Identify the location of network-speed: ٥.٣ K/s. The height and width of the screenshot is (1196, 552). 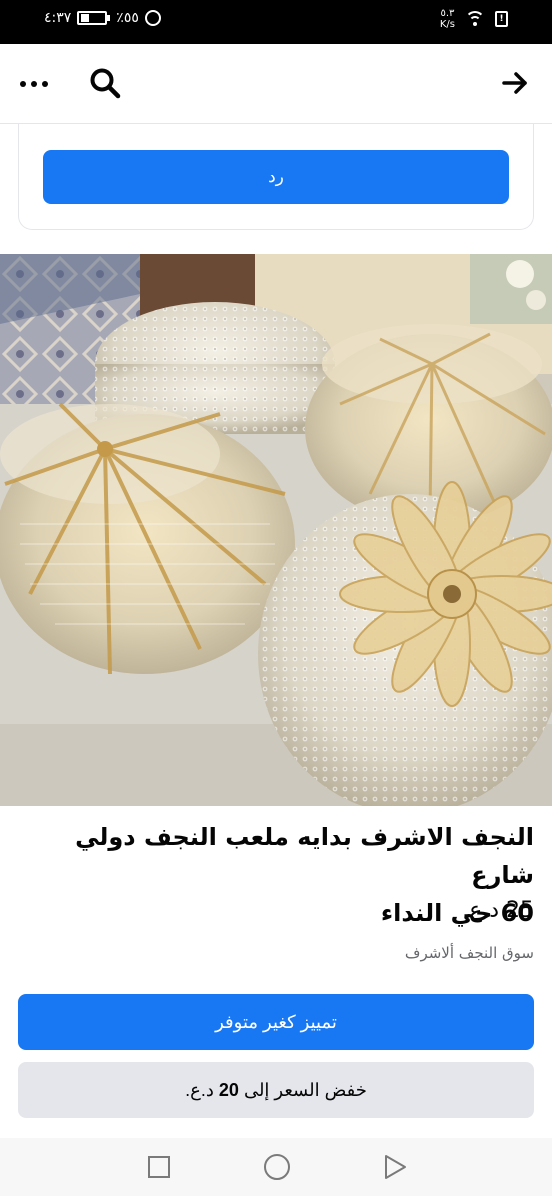
(447, 19).